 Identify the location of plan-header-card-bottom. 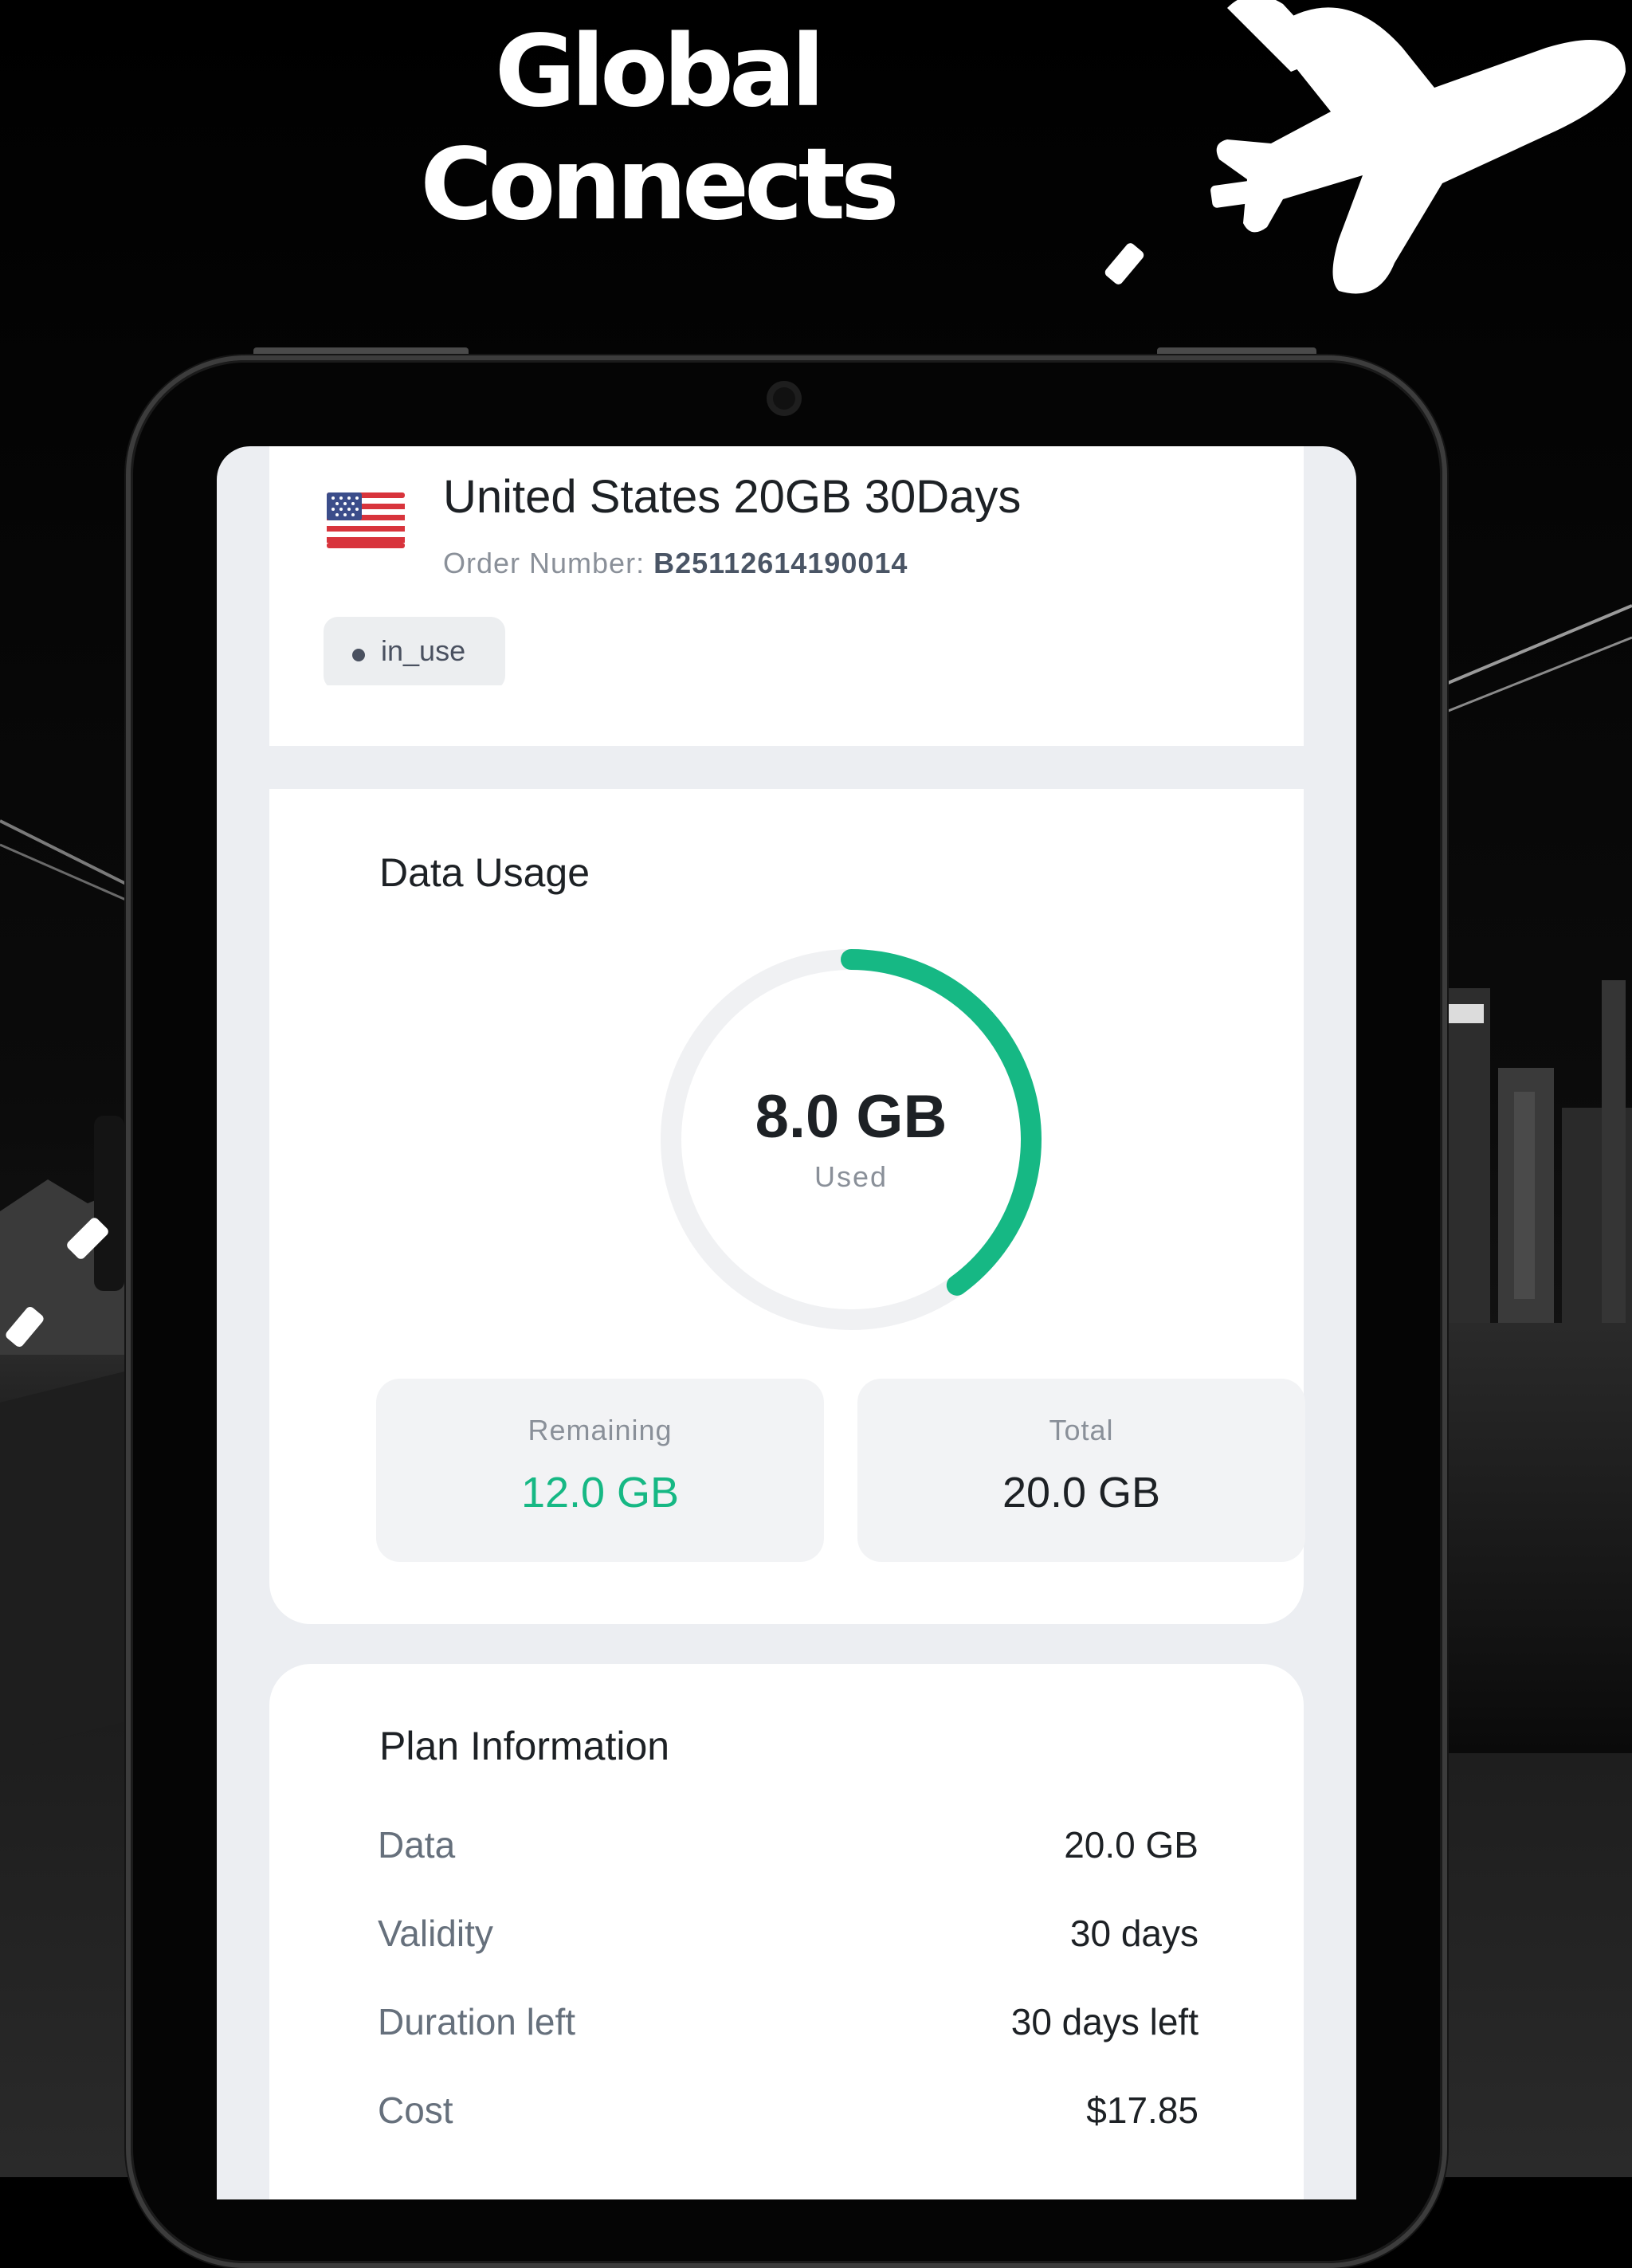
(786, 715).